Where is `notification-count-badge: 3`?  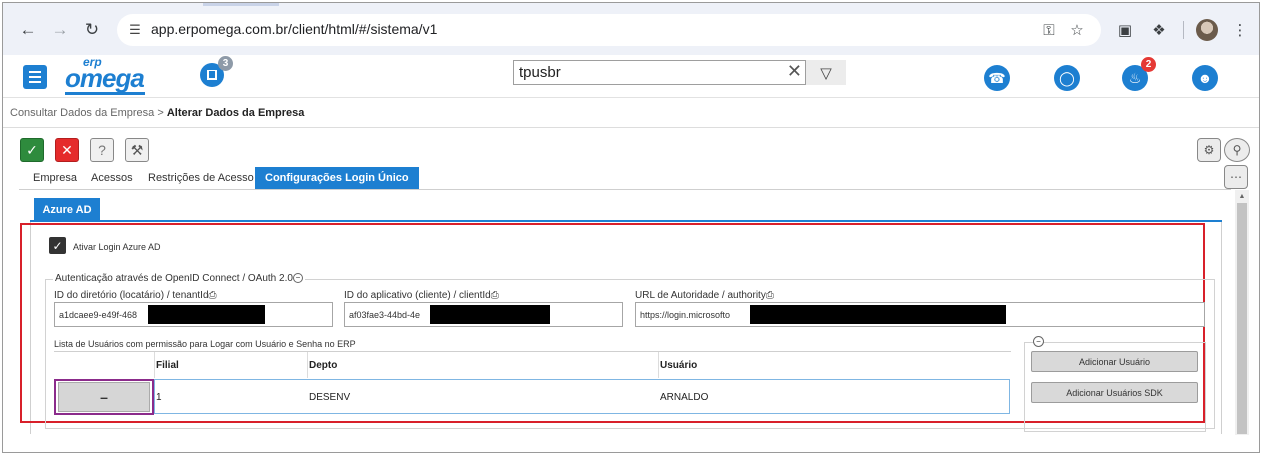
notification-count-badge: 3 is located at coordinates (225, 63).